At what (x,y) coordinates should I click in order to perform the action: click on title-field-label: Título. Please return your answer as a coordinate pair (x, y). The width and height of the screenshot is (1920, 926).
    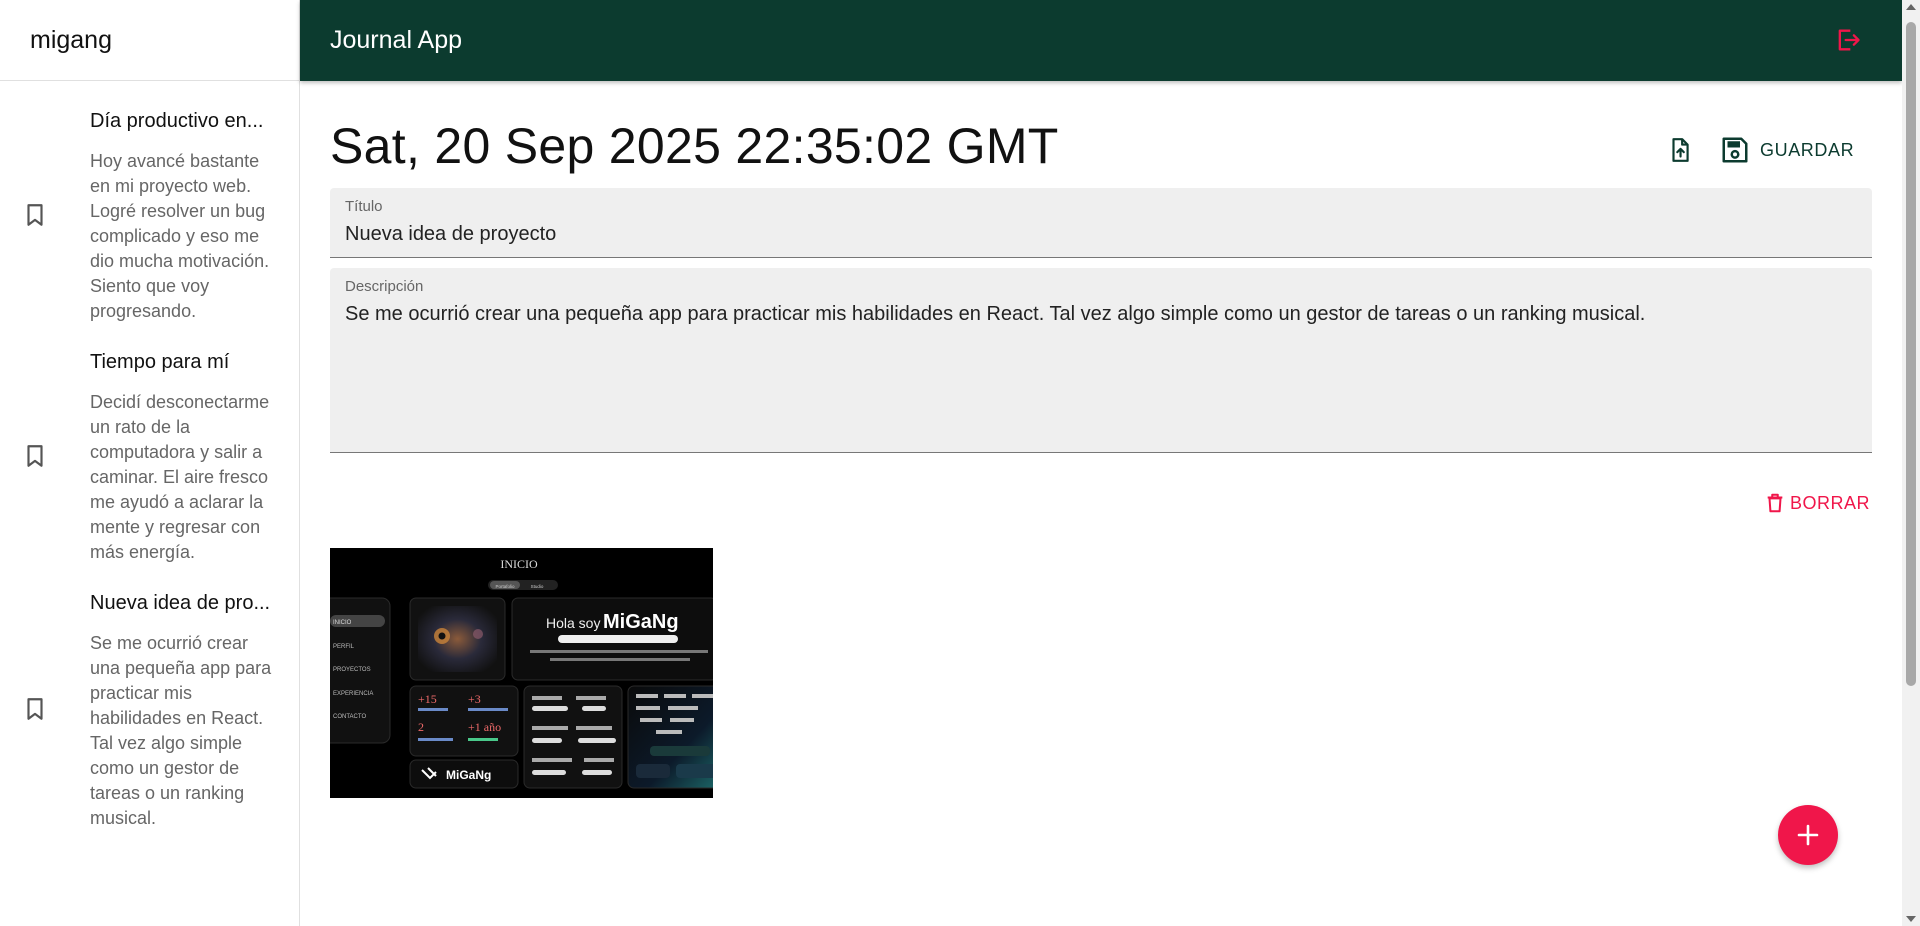
    Looking at the image, I should click on (364, 206).